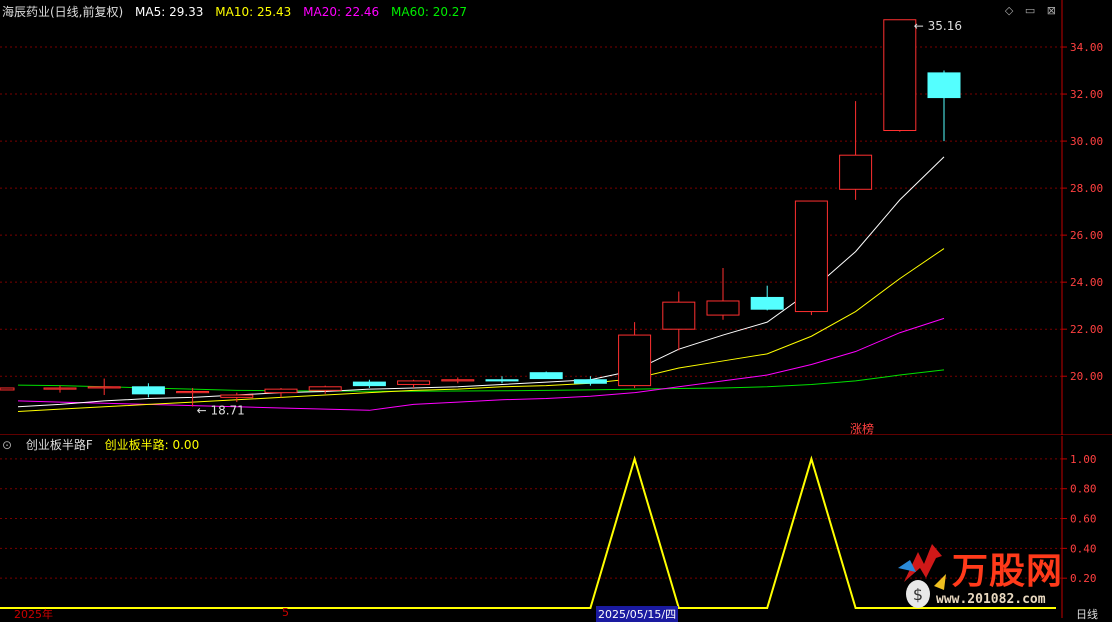 The height and width of the screenshot is (622, 1112). What do you see at coordinates (991, 599) in the screenshot?
I see `watermark-url: www.201082.com` at bounding box center [991, 599].